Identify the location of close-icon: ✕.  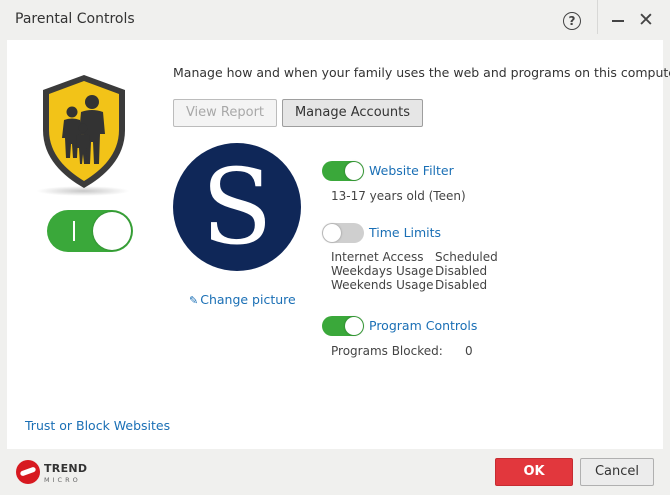
(646, 20).